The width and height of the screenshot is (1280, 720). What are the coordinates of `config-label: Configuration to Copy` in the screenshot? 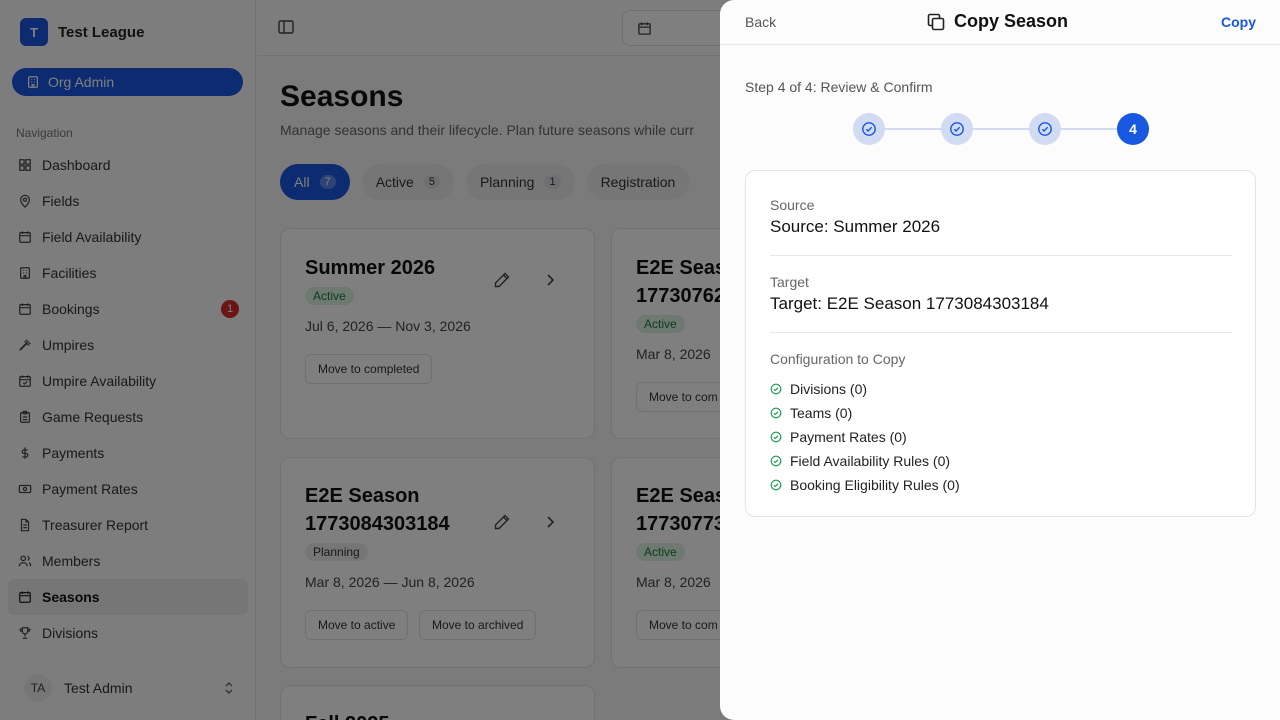 It's located at (838, 359).